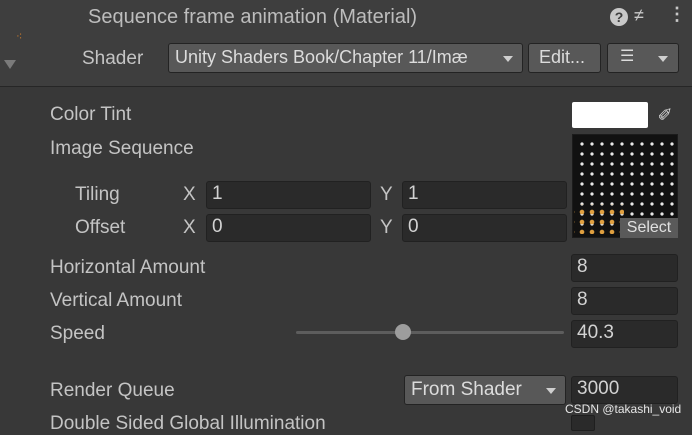 The height and width of the screenshot is (435, 692). Describe the element at coordinates (484, 195) in the screenshot. I see `tiling-y-field: 1` at that location.